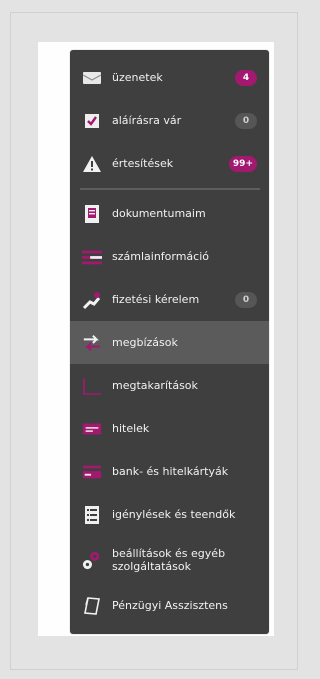 Image resolution: width=320 pixels, height=679 pixels. Describe the element at coordinates (92, 164) in the screenshot. I see `warning-icon` at that location.